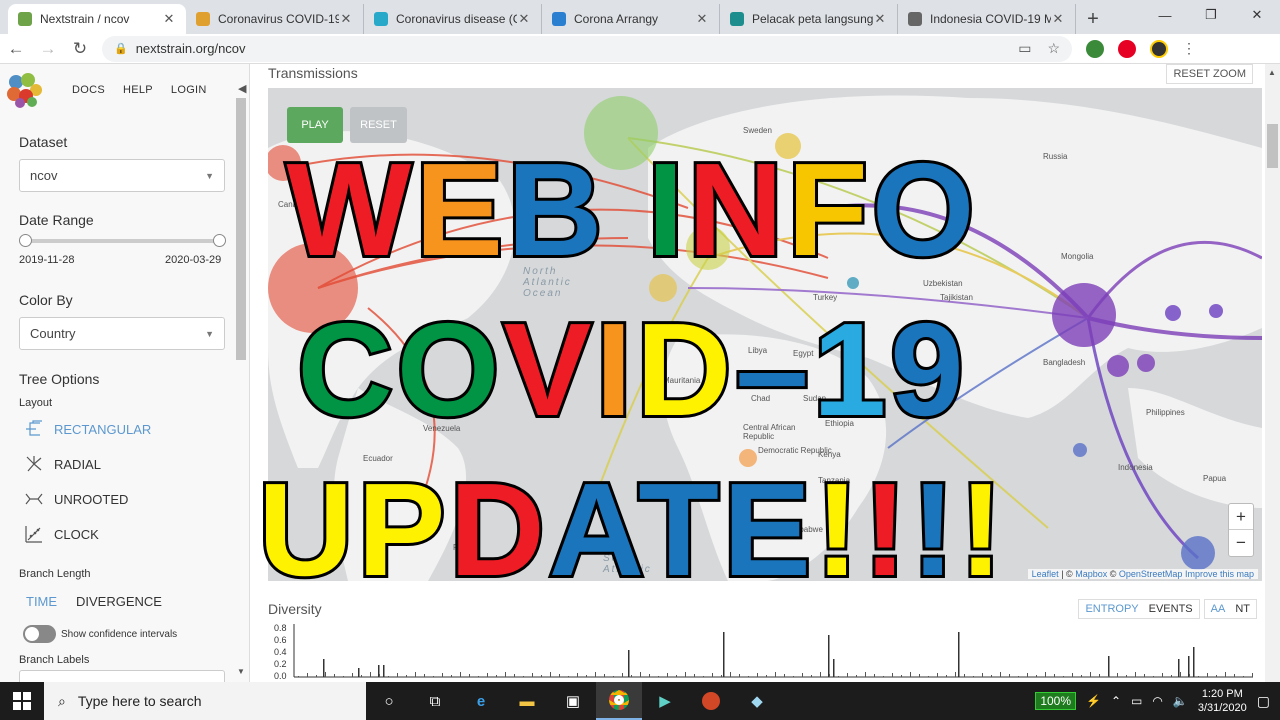 The height and width of the screenshot is (720, 1280). I want to click on paint-icon: ◆, so click(757, 701).